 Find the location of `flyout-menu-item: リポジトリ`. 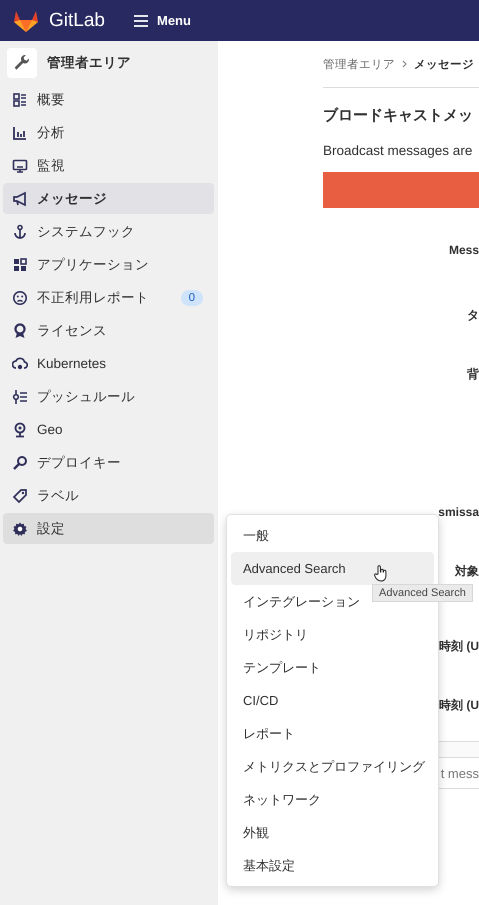

flyout-menu-item: リポジトリ is located at coordinates (332, 634).